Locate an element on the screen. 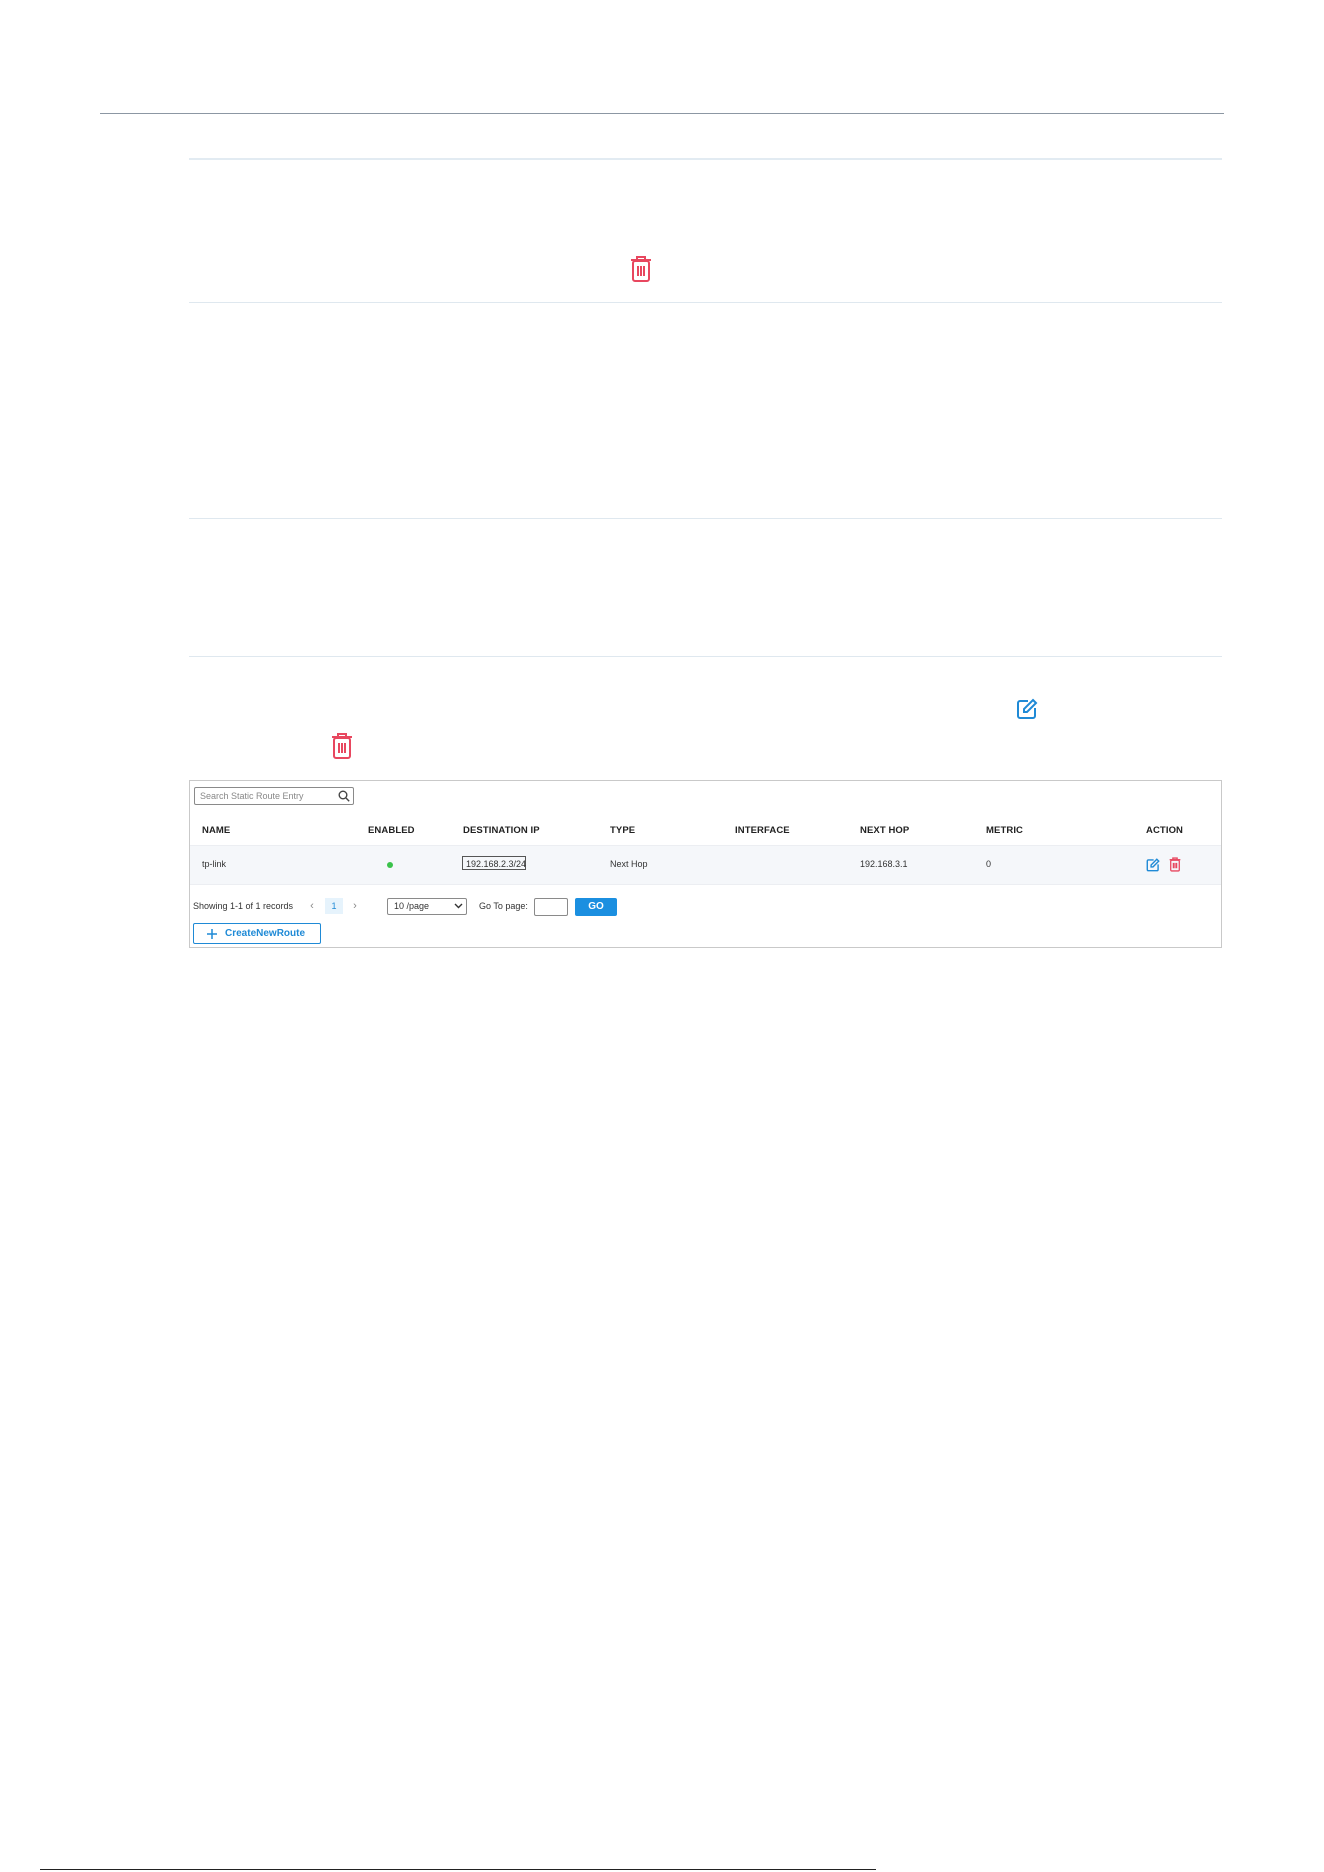  column-header-metric: METRIC is located at coordinates (1005, 830).